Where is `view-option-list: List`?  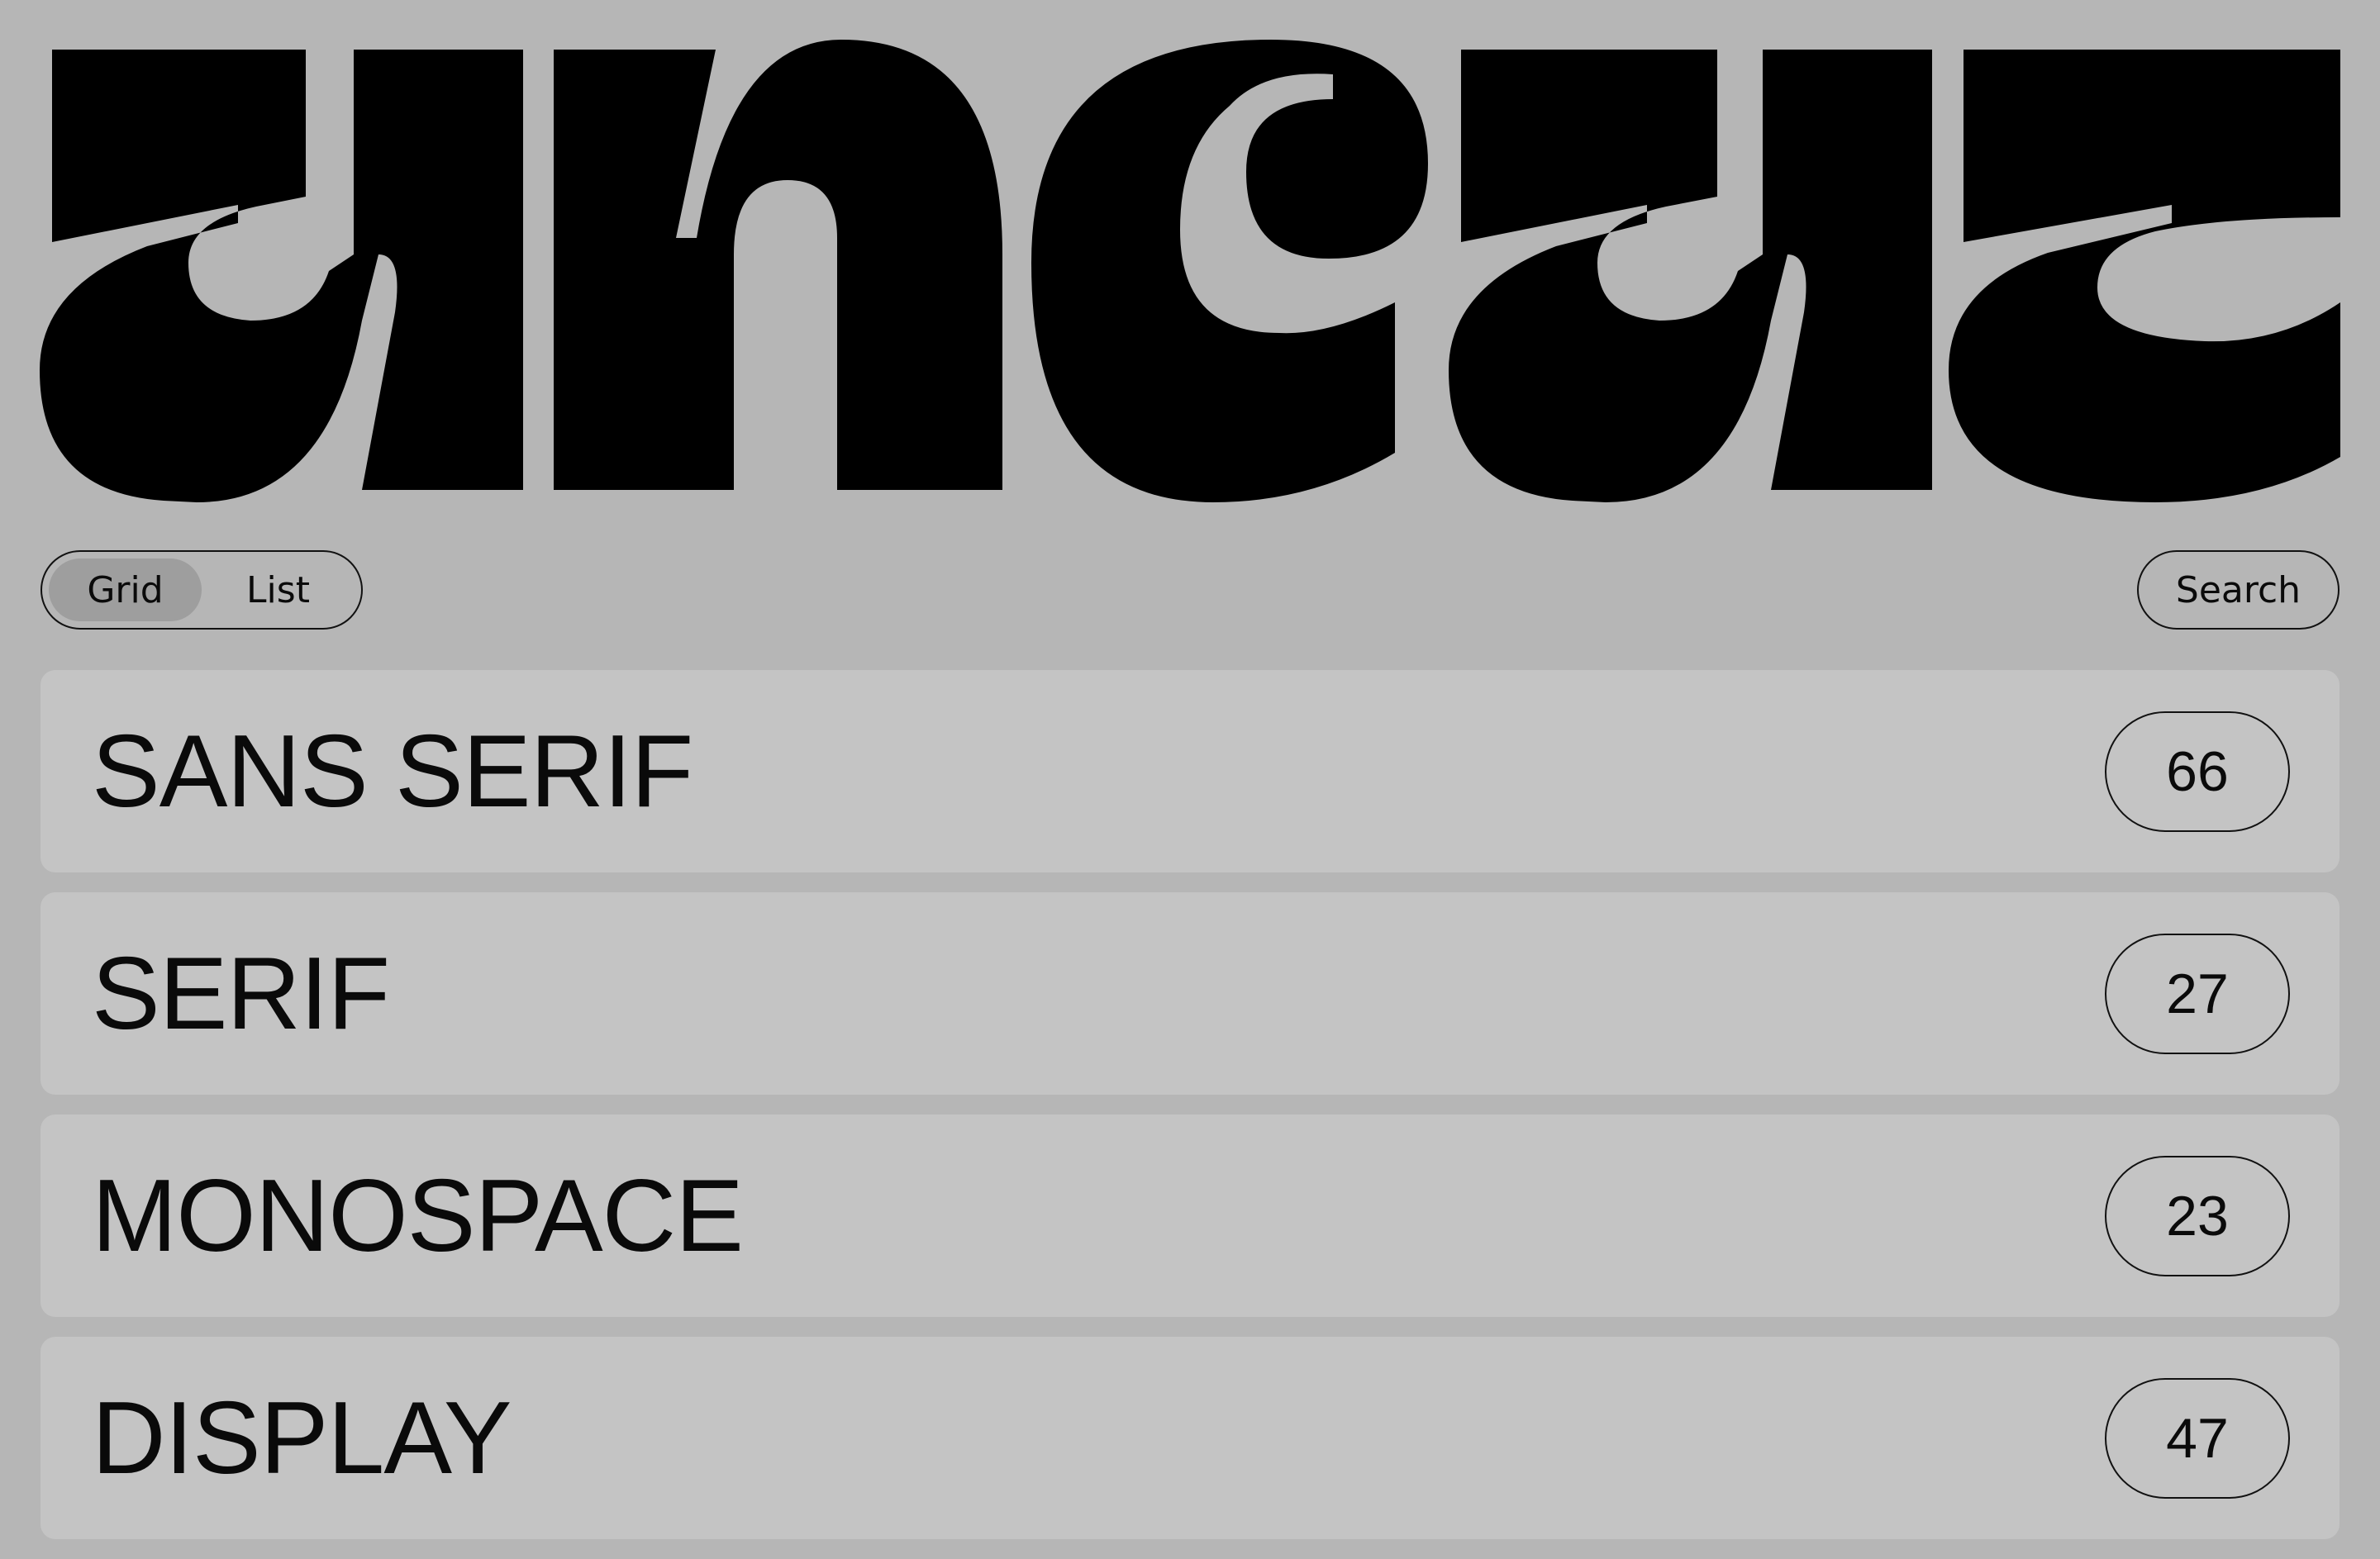 view-option-list: List is located at coordinates (278, 589).